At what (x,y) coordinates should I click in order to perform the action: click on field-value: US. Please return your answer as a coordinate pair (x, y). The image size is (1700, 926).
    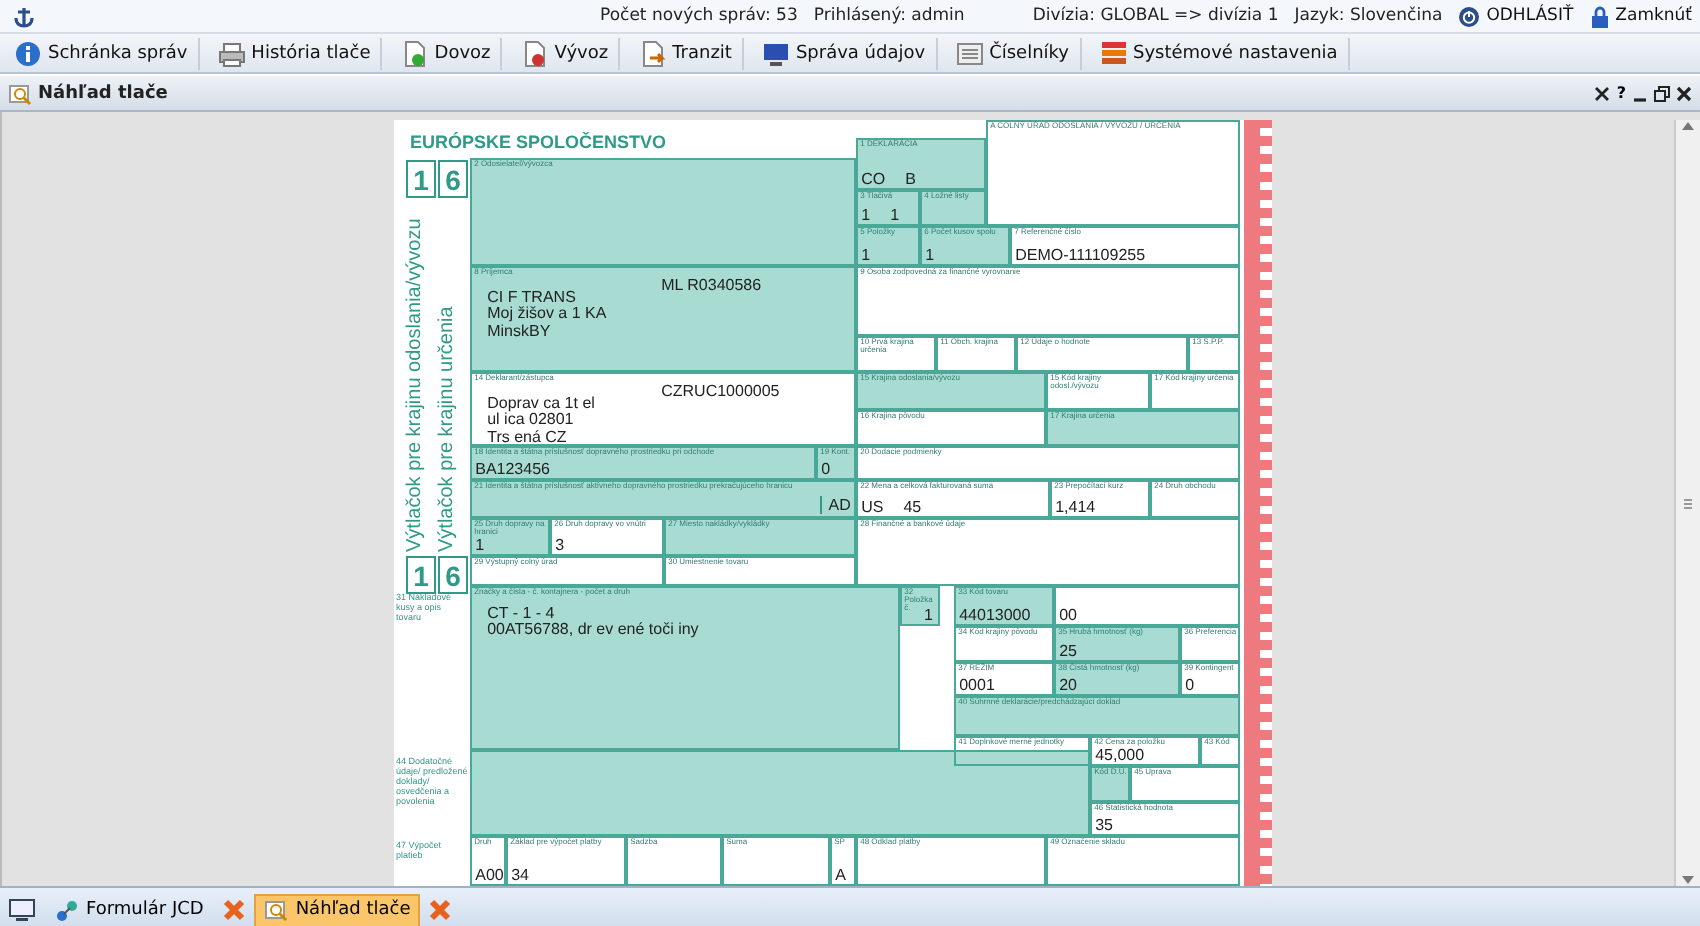
    Looking at the image, I should click on (872, 506).